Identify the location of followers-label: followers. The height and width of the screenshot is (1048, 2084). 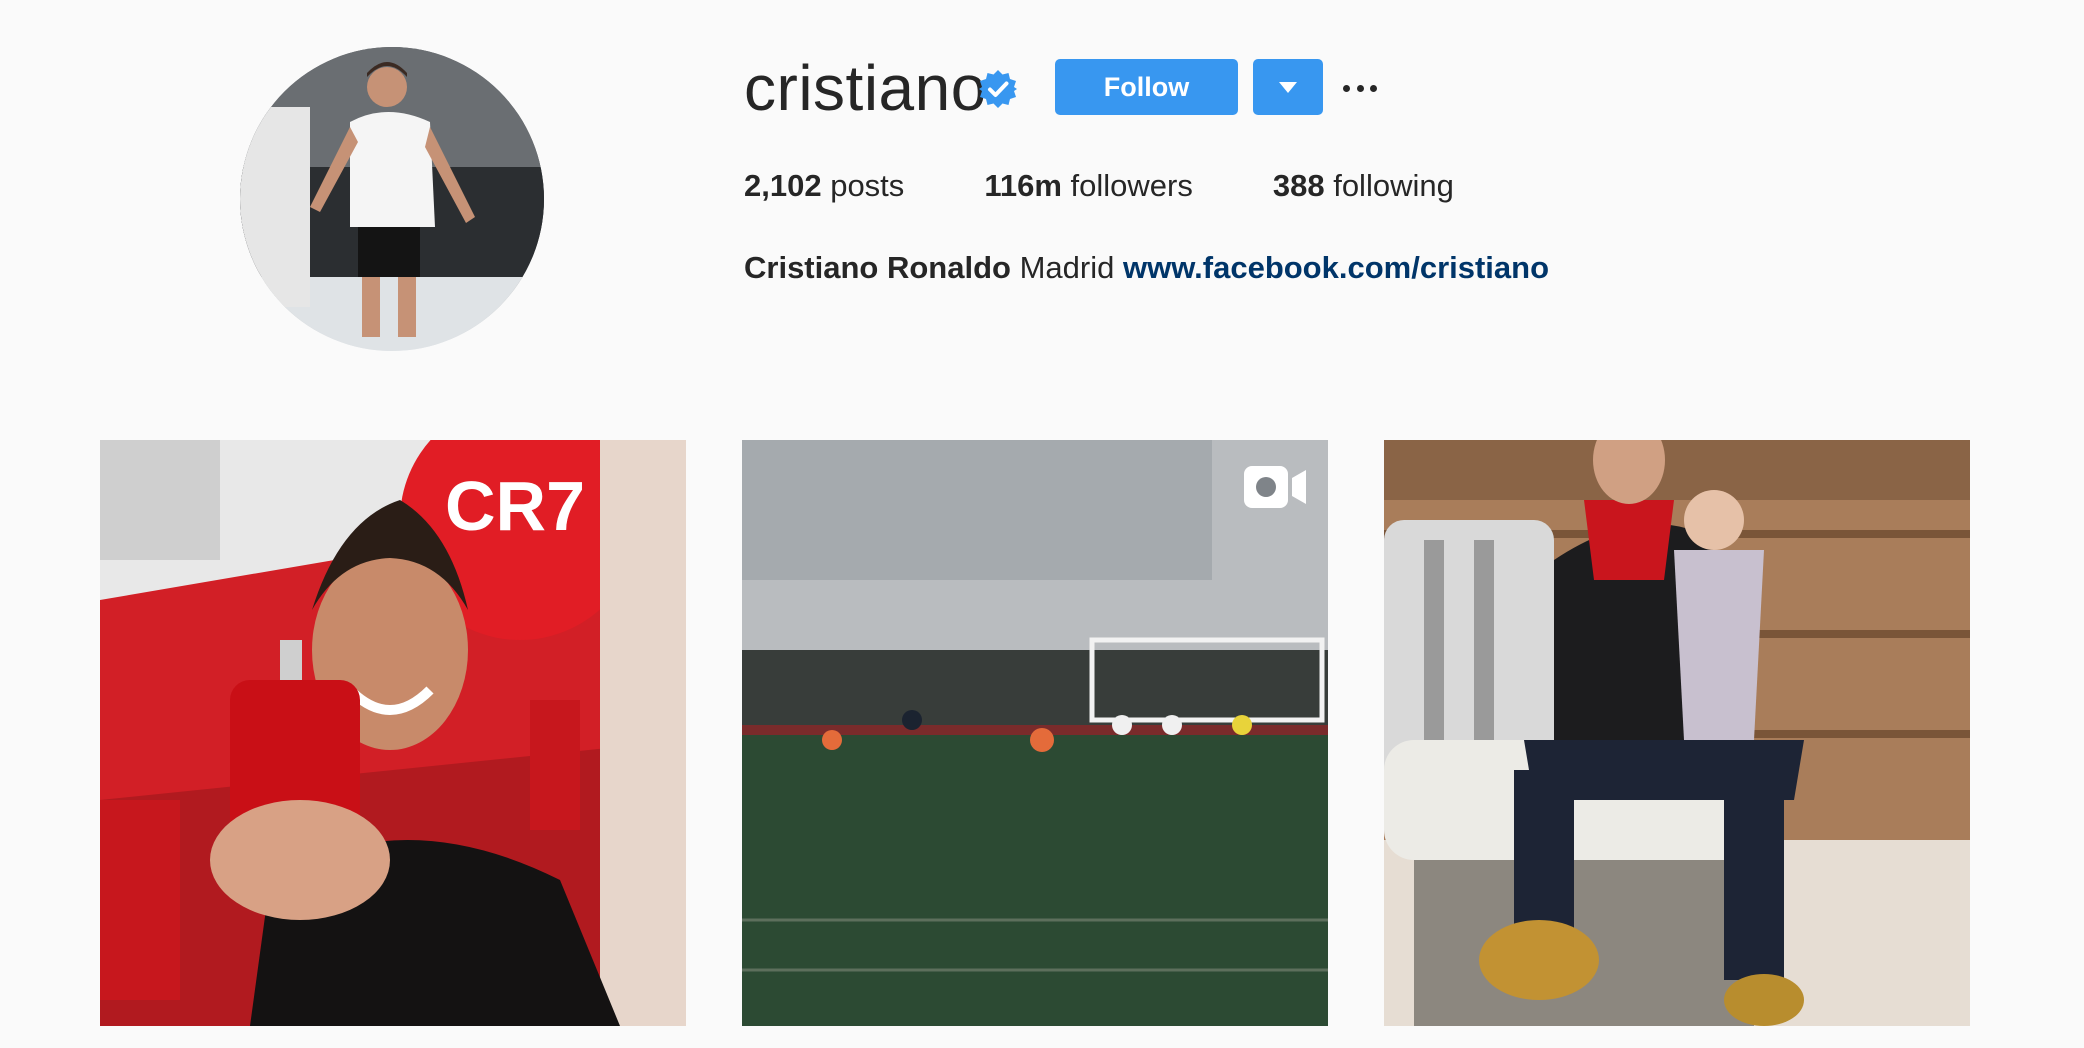
(1131, 185).